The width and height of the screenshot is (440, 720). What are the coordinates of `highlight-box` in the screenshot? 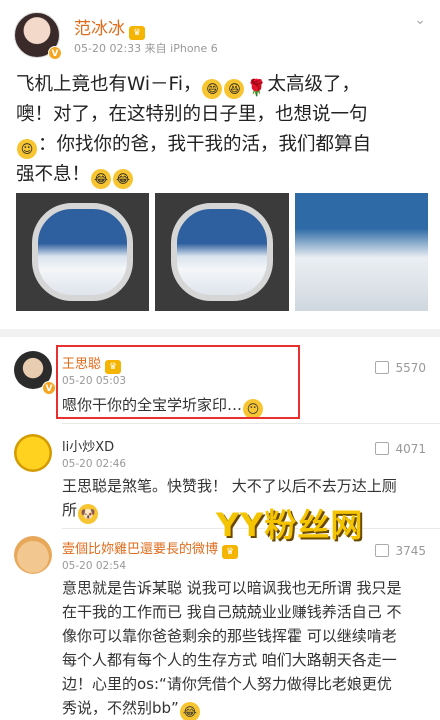 It's located at (178, 382).